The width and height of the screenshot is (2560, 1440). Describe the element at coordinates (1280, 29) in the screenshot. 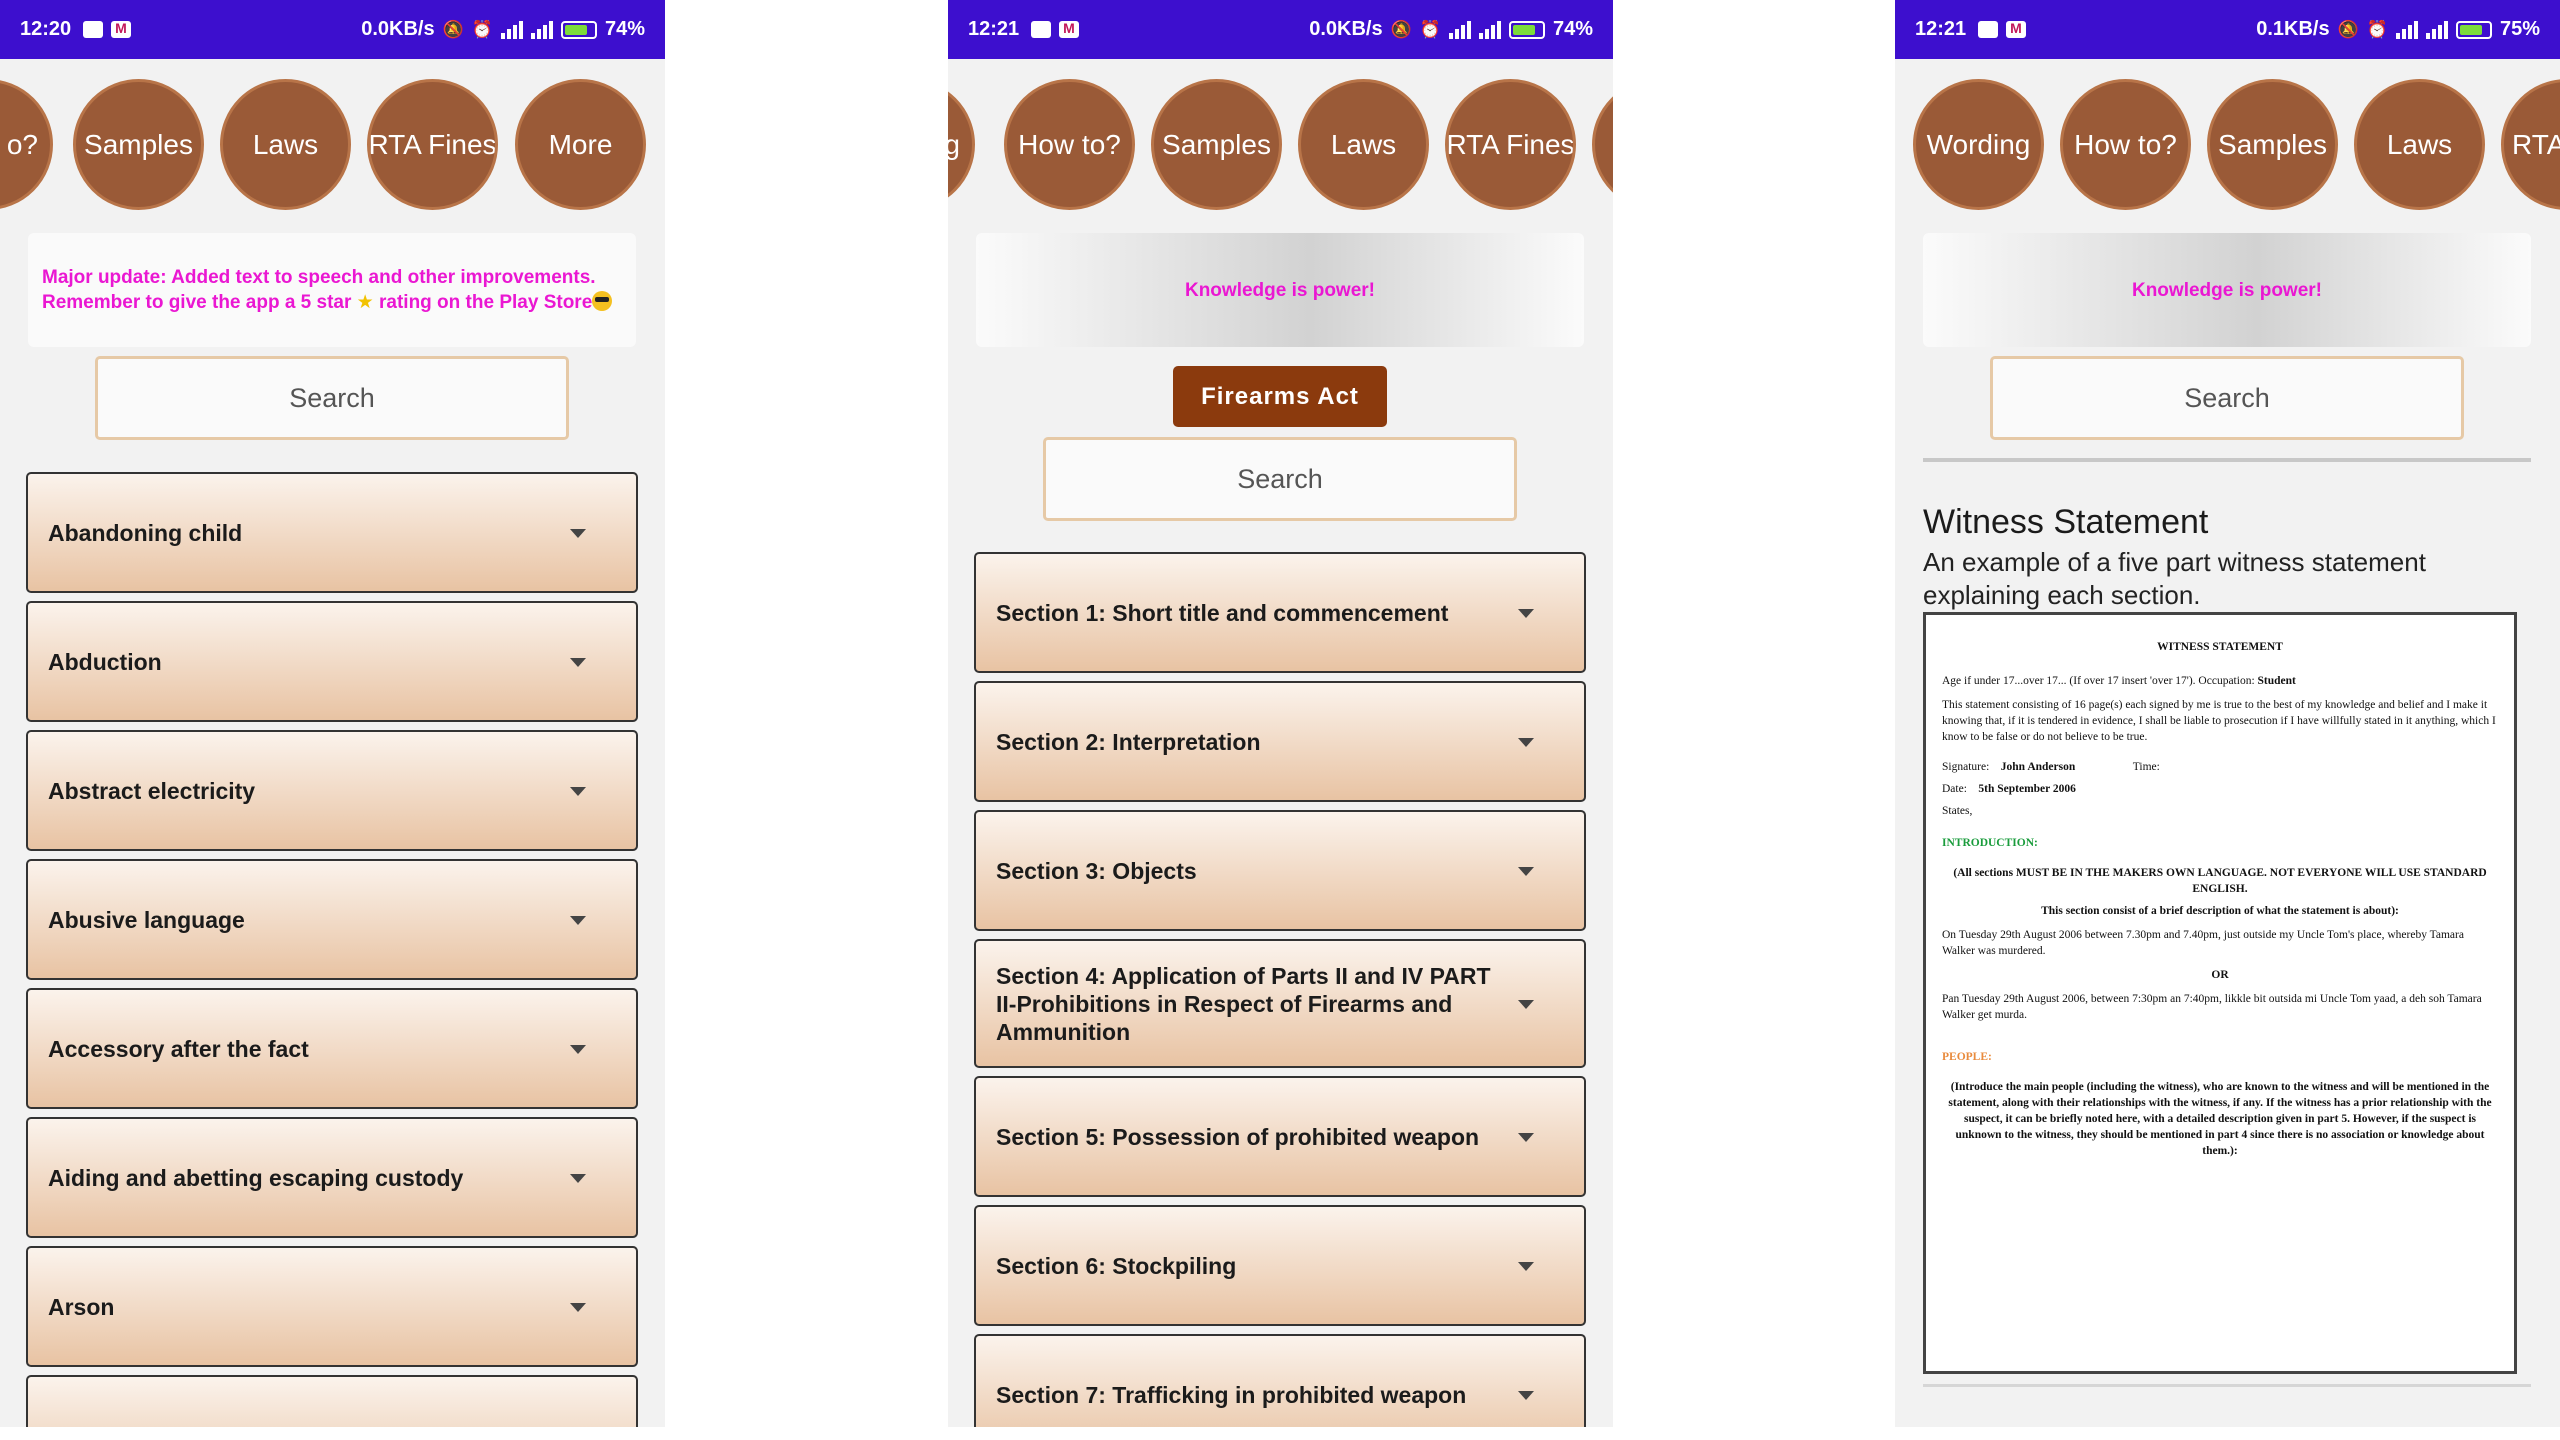

I see `status-bar: 12:21 0.0KB/s 🔕 ⏰ 74%` at that location.